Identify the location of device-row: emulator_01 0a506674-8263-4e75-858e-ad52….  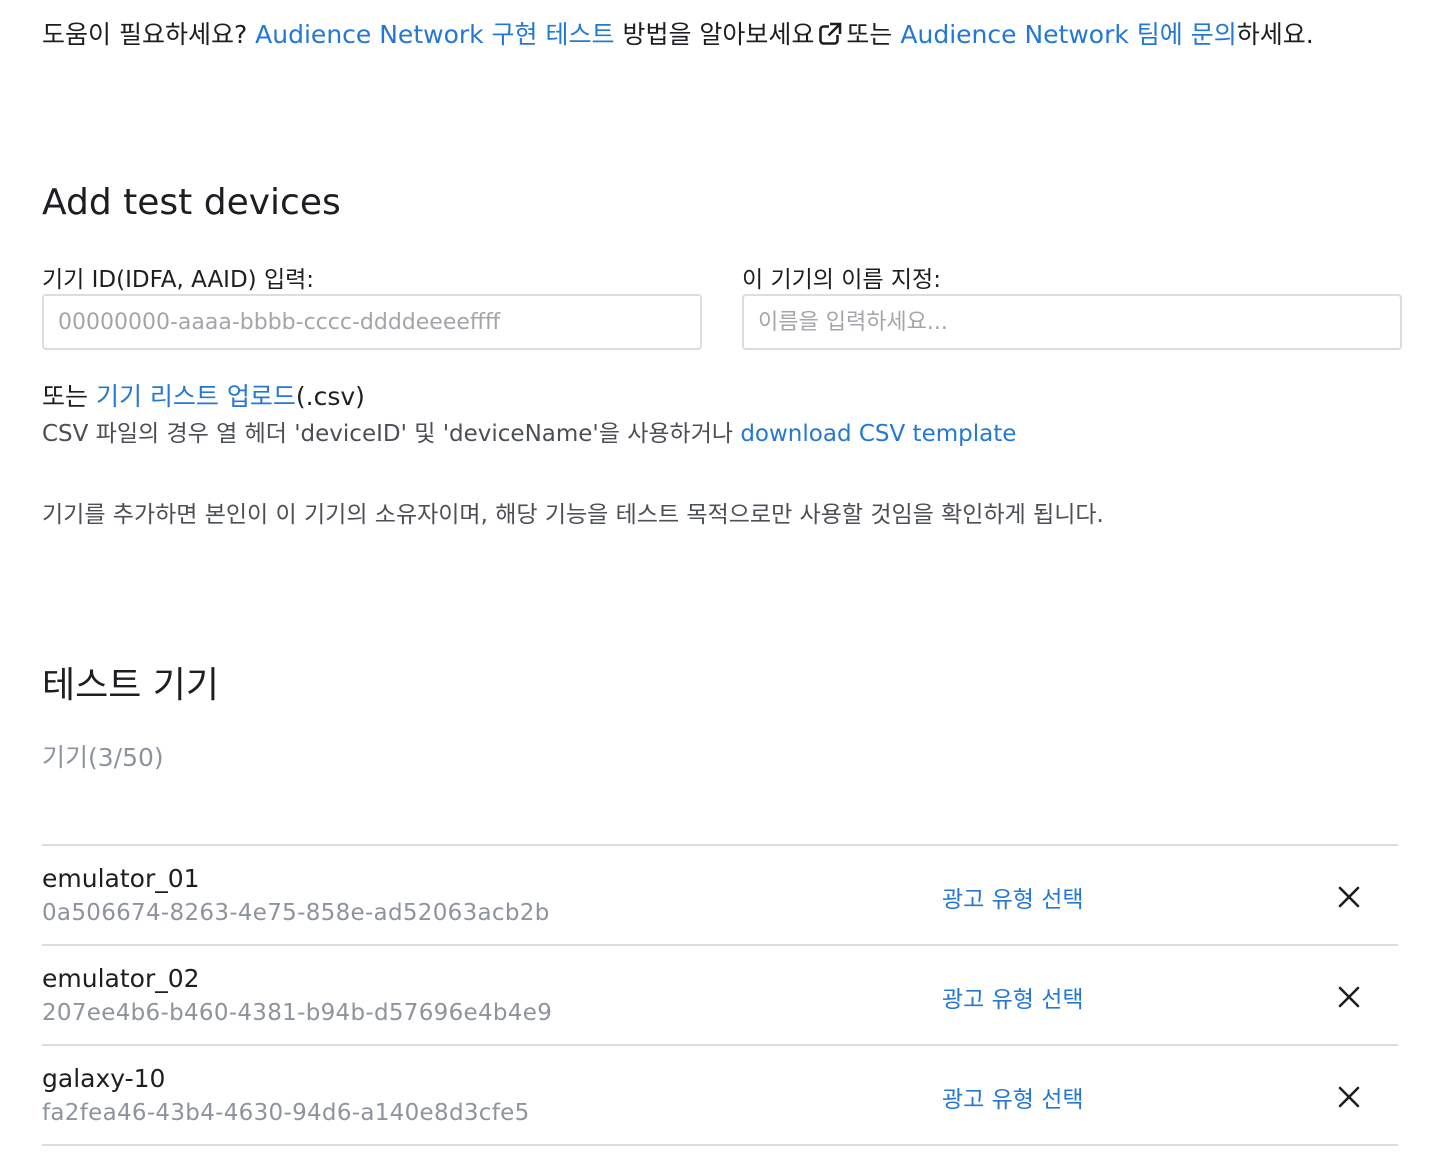
(720, 896).